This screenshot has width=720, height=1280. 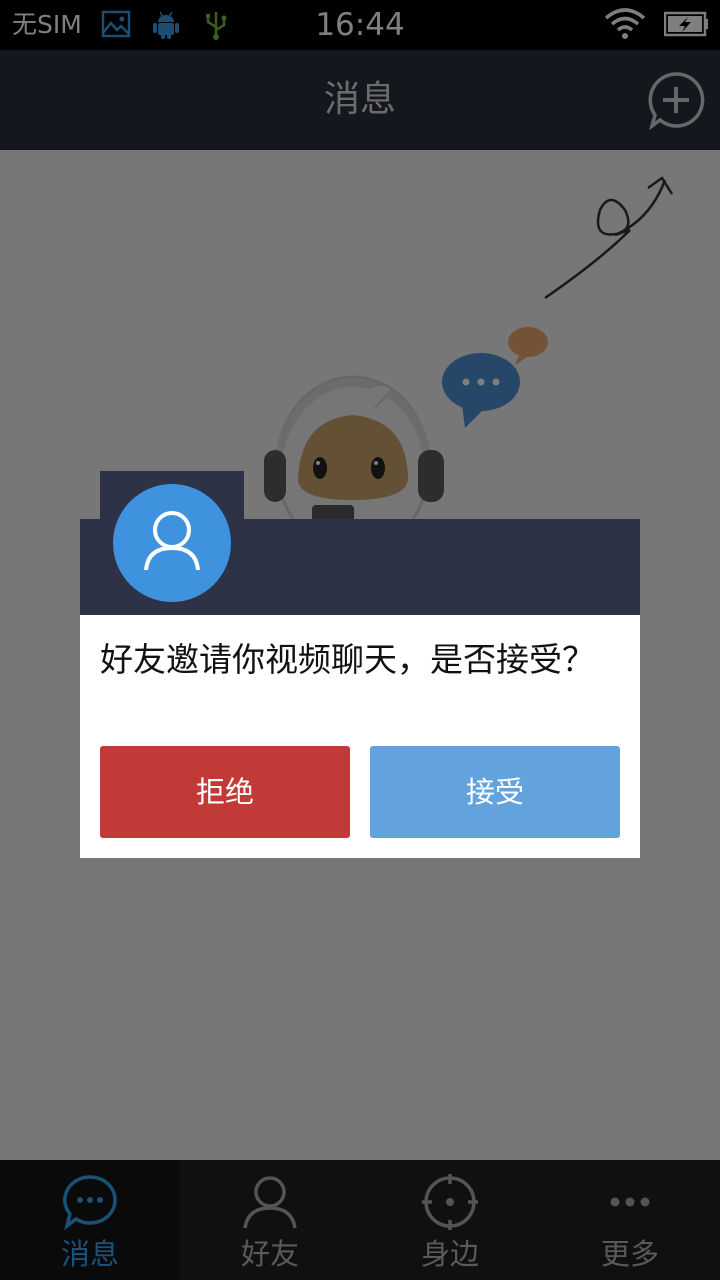 I want to click on avatar, so click(x=172, y=543).